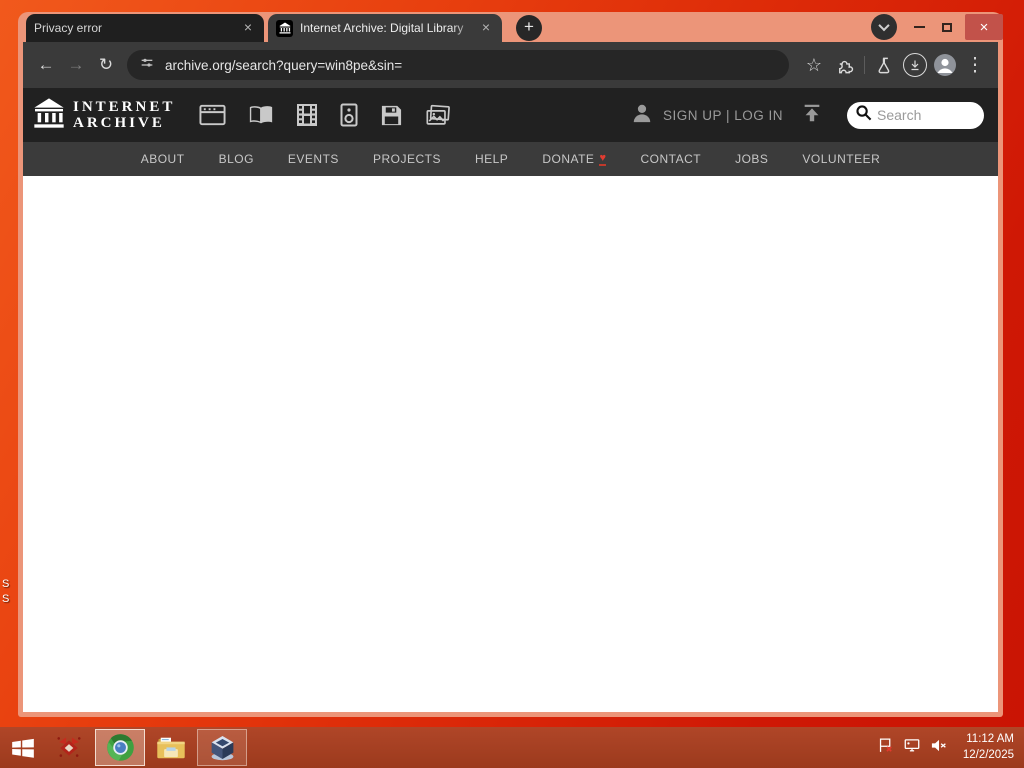 This screenshot has height=768, width=1024. I want to click on file-explorer-icon, so click(171, 747).